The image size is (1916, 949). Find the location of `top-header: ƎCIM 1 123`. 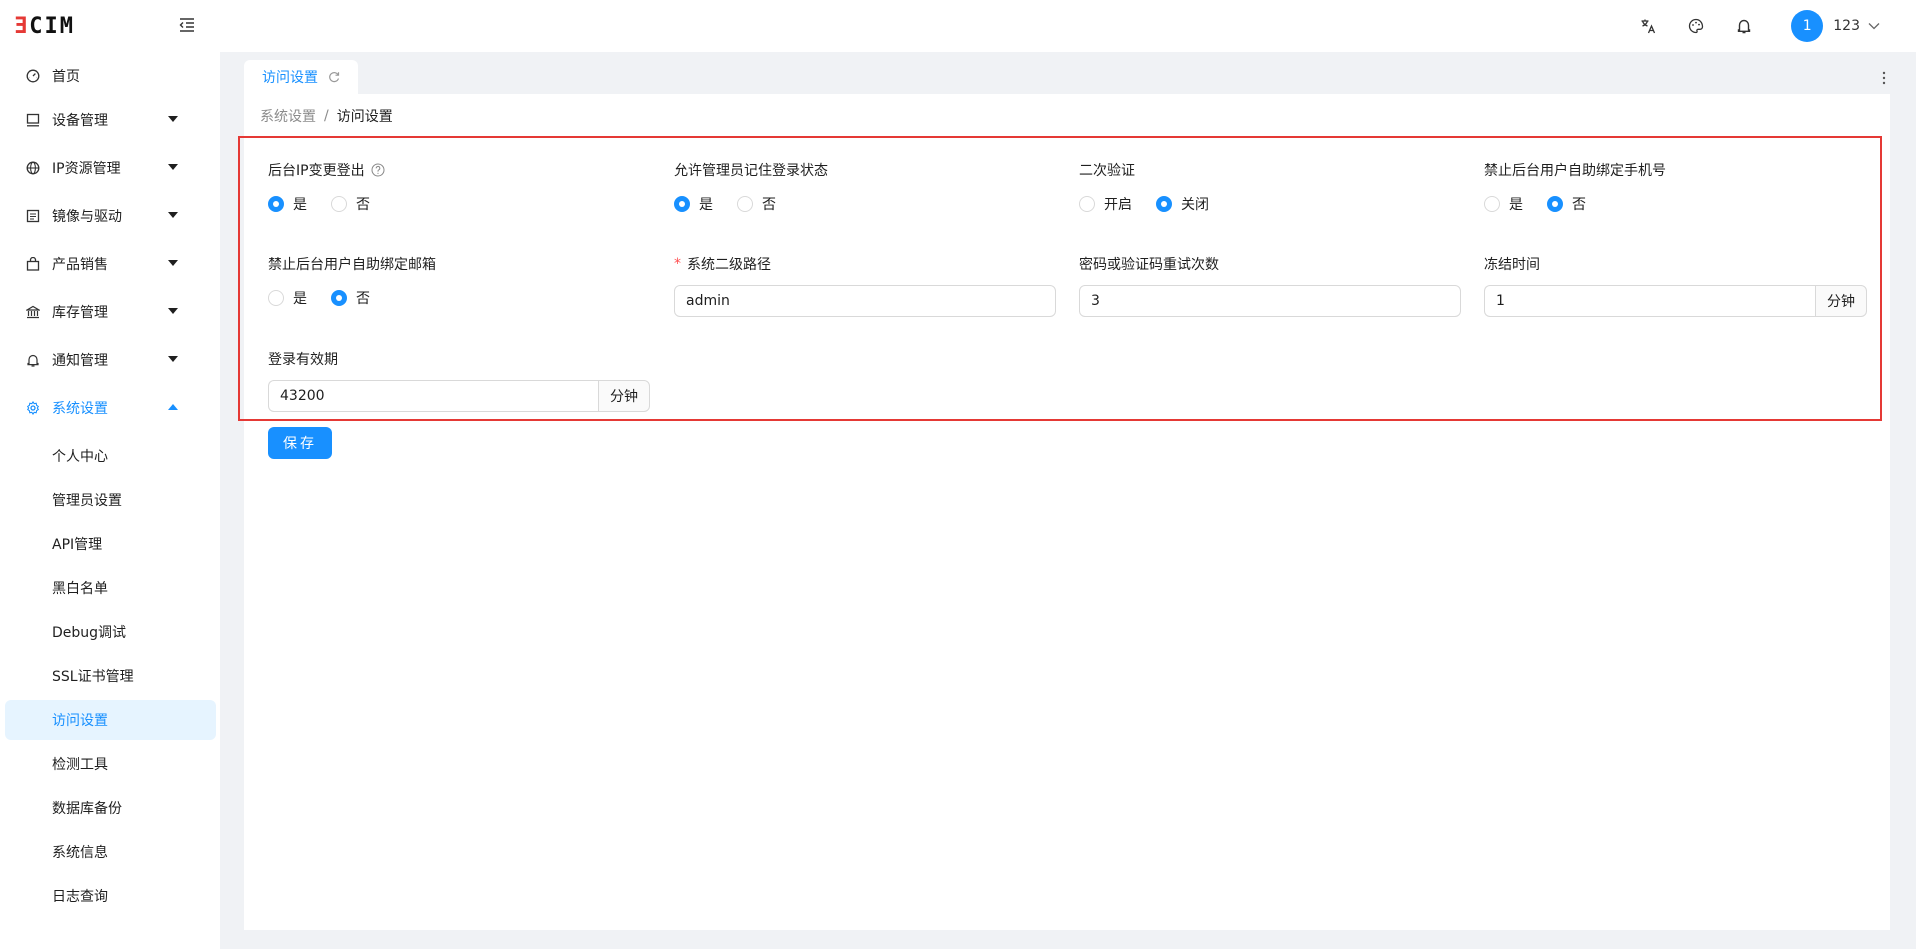

top-header: ƎCIM 1 123 is located at coordinates (958, 26).